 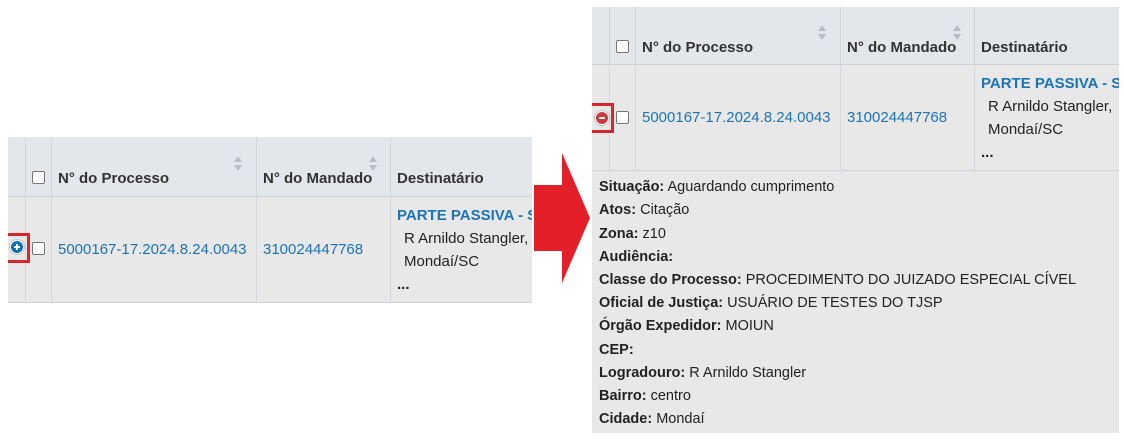 I want to click on detail-situacao: Situação: Aguardando cumprimento, so click(x=717, y=187).